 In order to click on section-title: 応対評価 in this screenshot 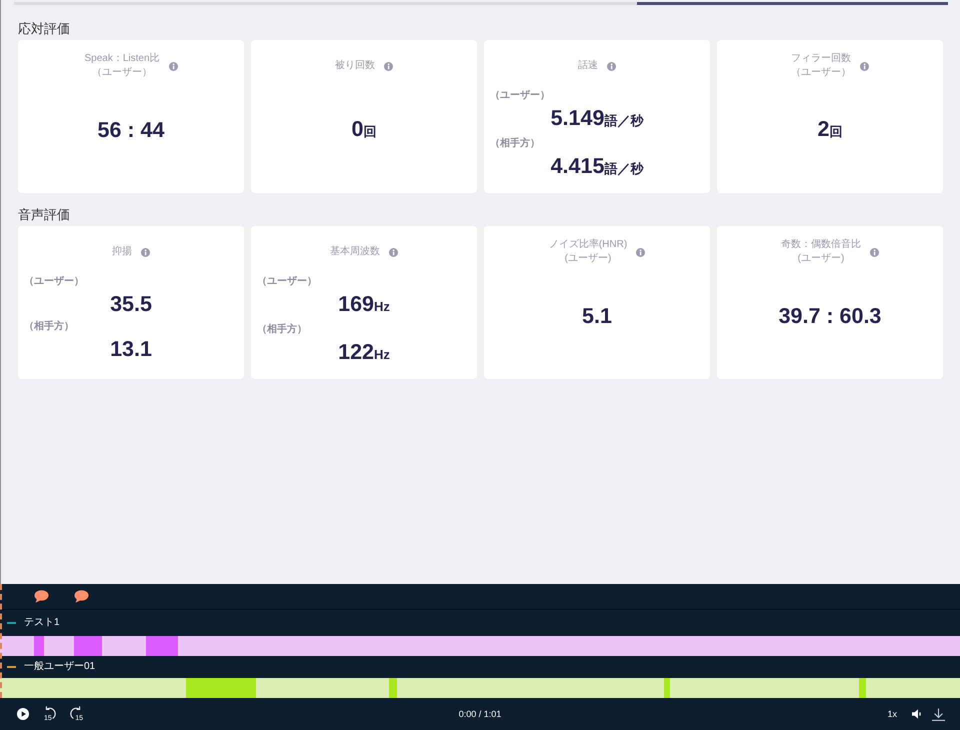, I will do `click(44, 29)`.